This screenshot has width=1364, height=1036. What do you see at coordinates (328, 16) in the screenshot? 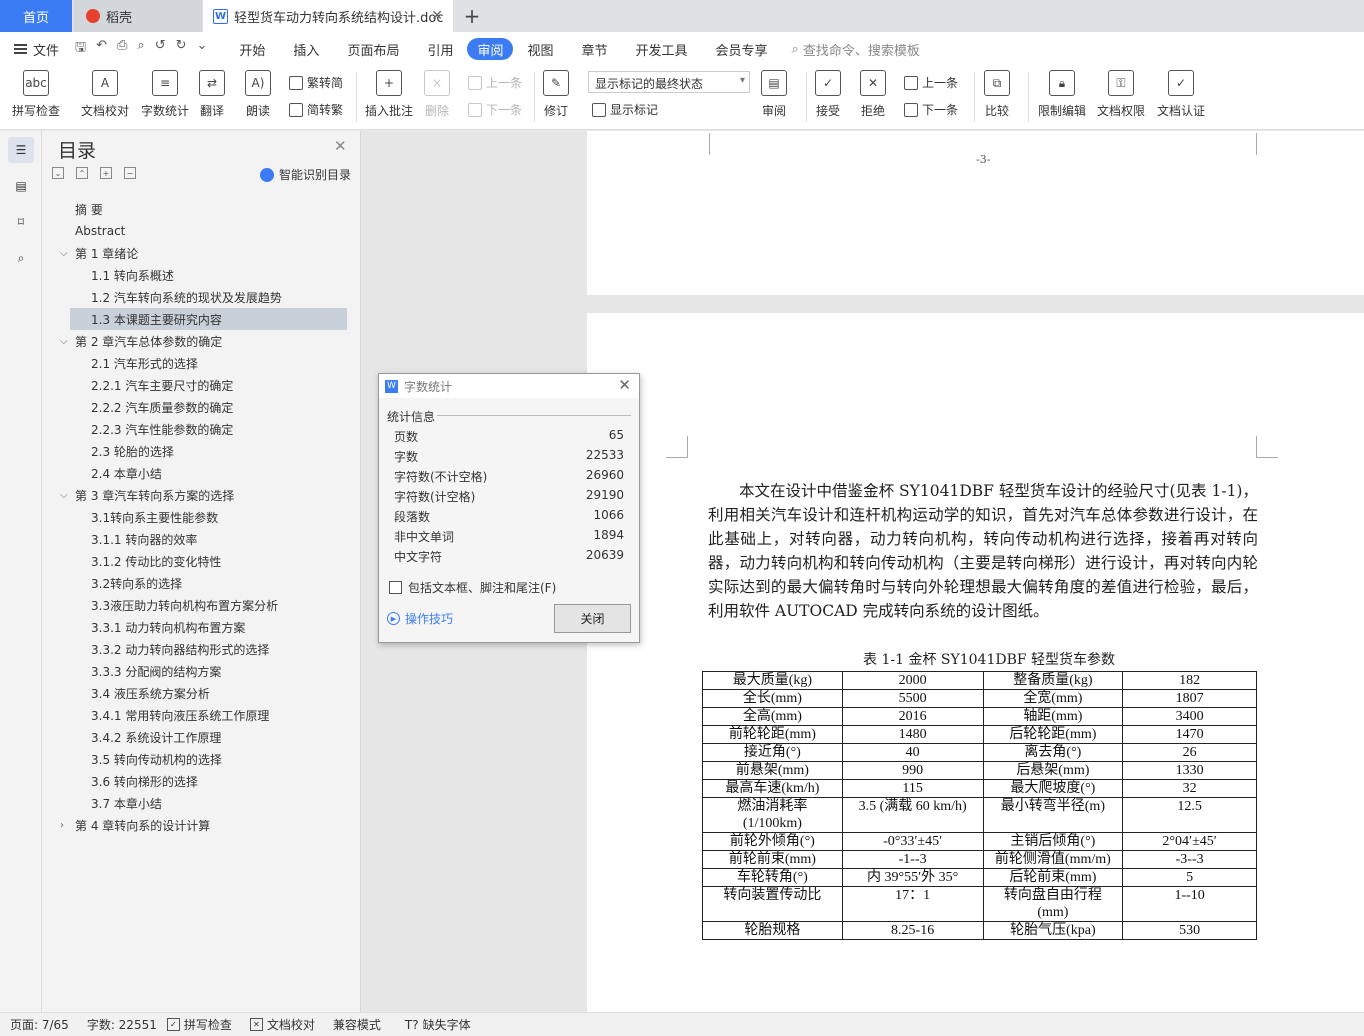
I see `tab-document: W 轻型货车动力转向系统结构设计.doc ✕` at bounding box center [328, 16].